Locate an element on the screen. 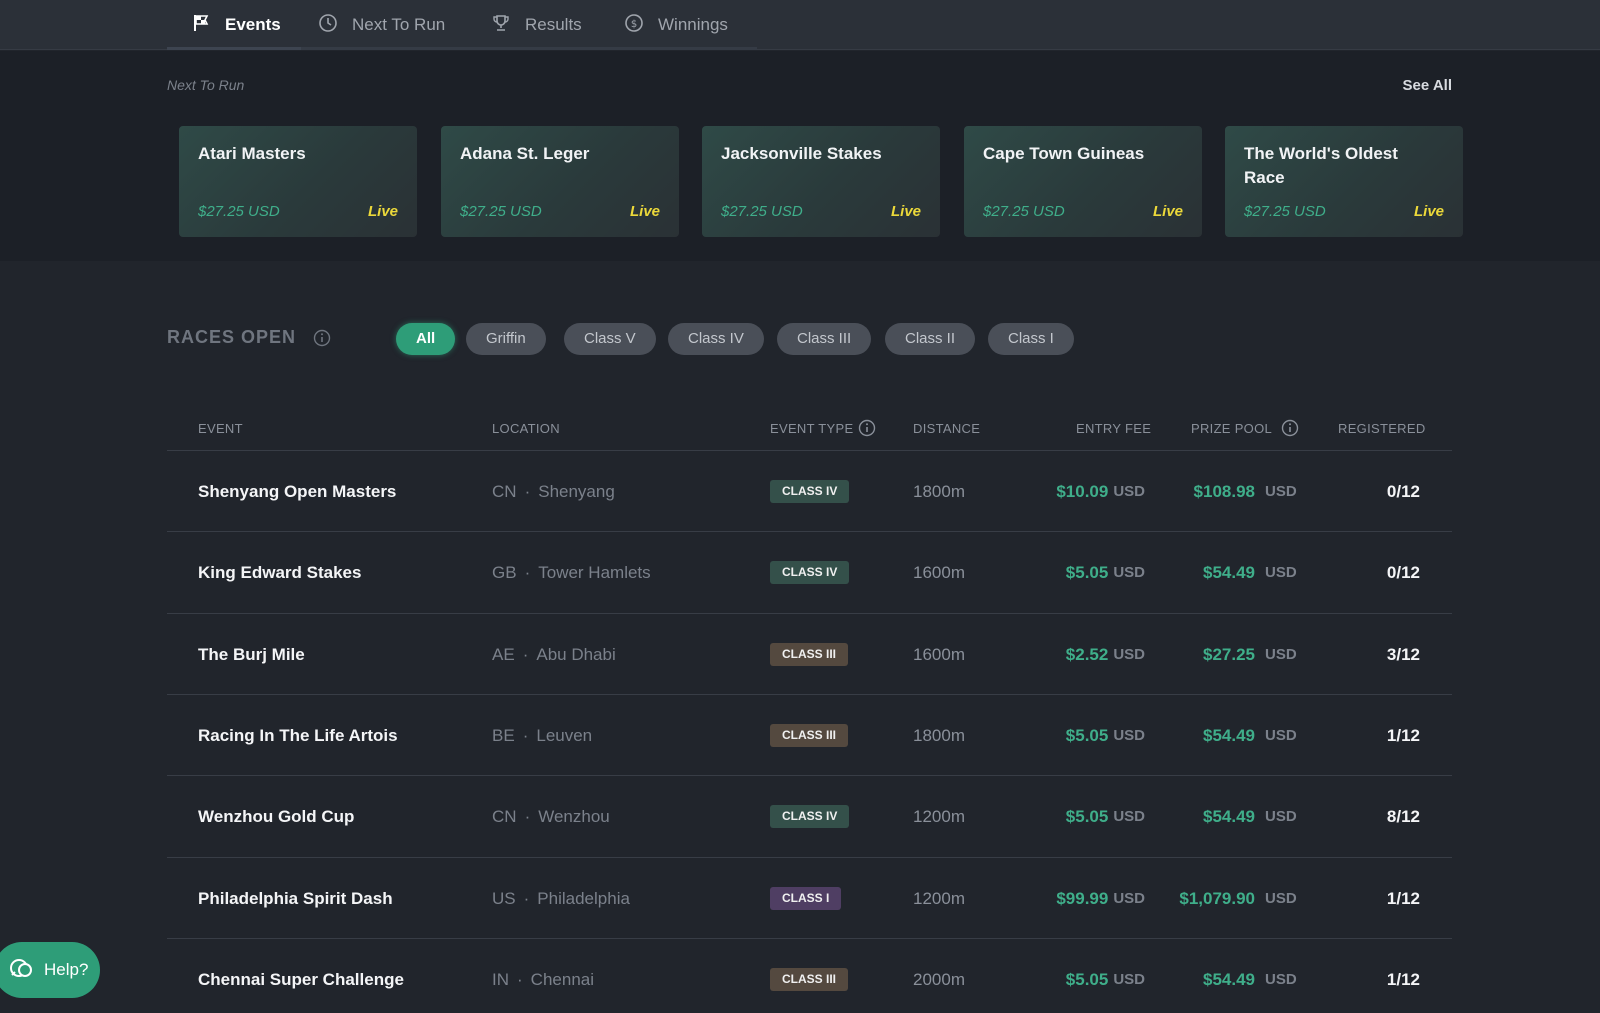 This screenshot has width=1600, height=1013. race-card: Atari Masters $27.25 USD Live is located at coordinates (298, 181).